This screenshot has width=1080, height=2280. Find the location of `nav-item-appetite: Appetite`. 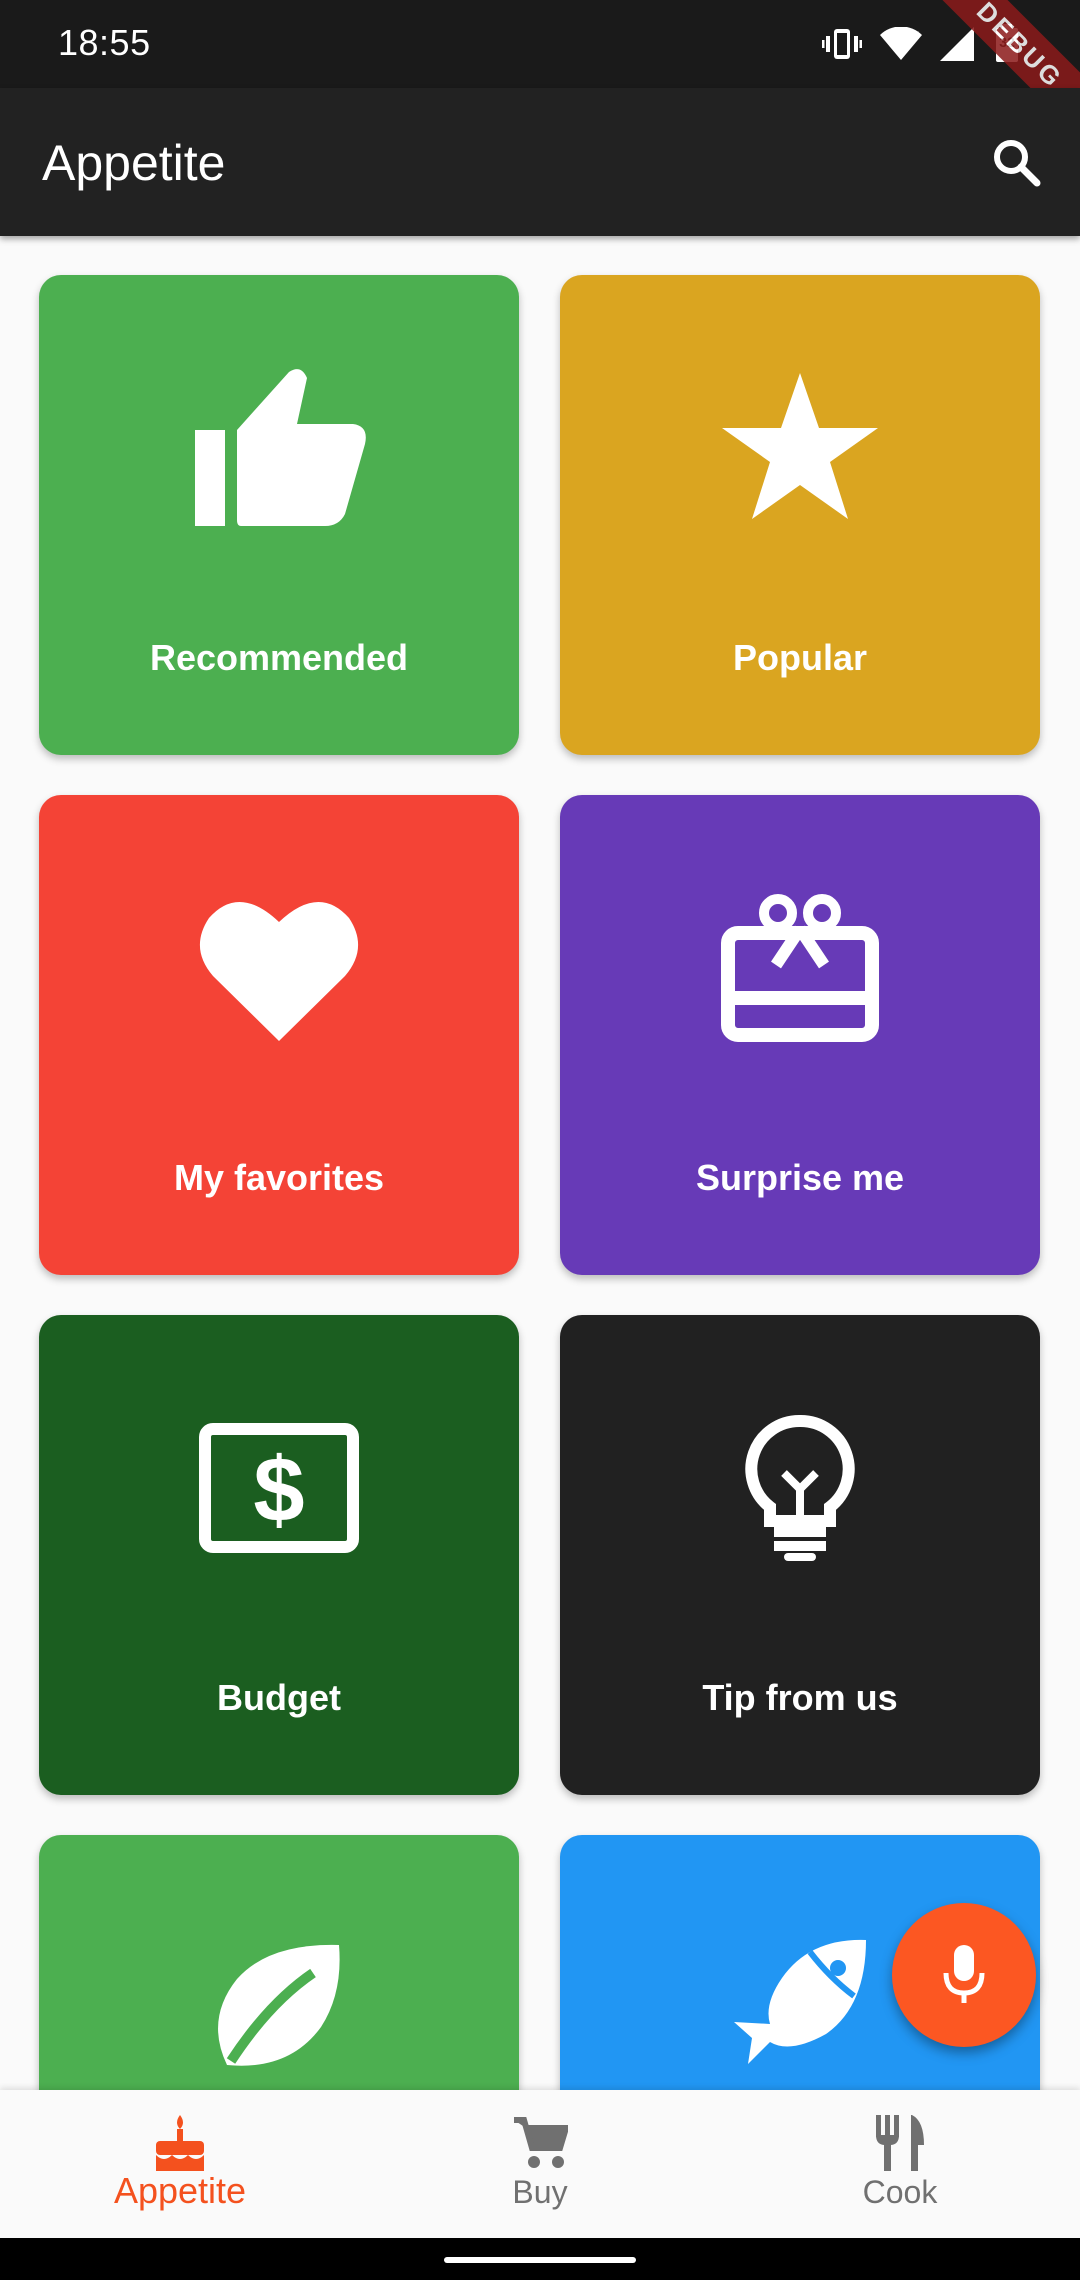

nav-item-appetite: Appetite is located at coordinates (180, 2164).